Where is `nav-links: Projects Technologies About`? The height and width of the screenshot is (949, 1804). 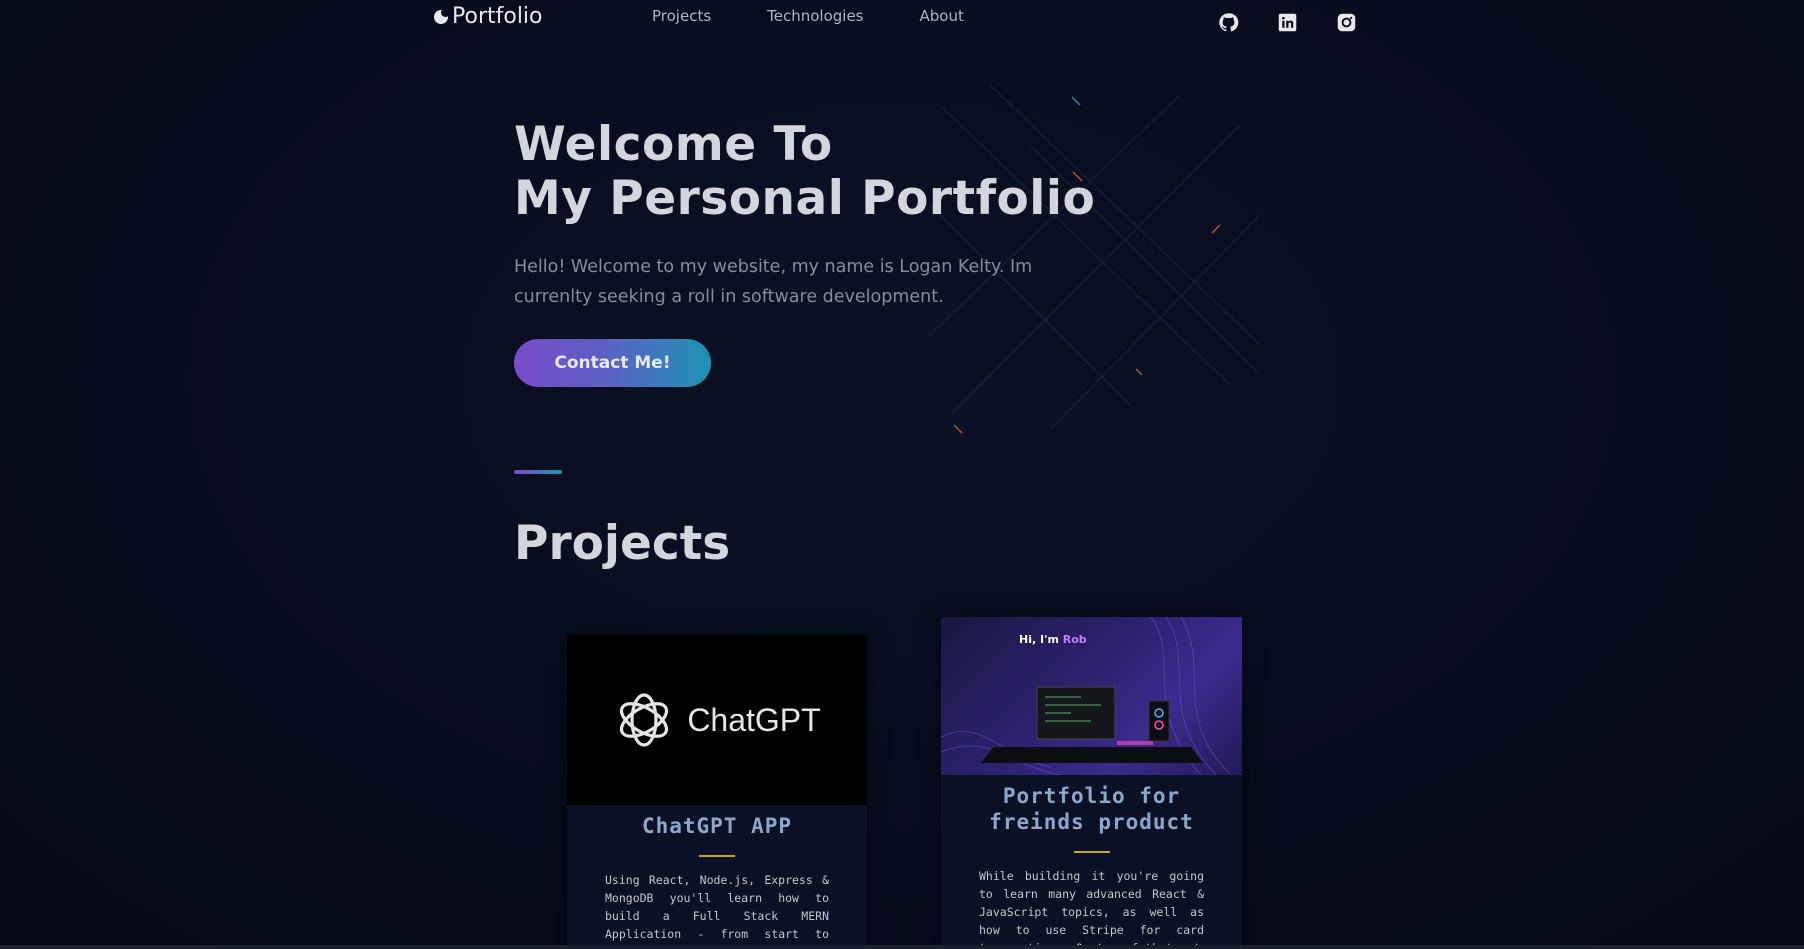 nav-links: Projects Technologies About is located at coordinates (808, 16).